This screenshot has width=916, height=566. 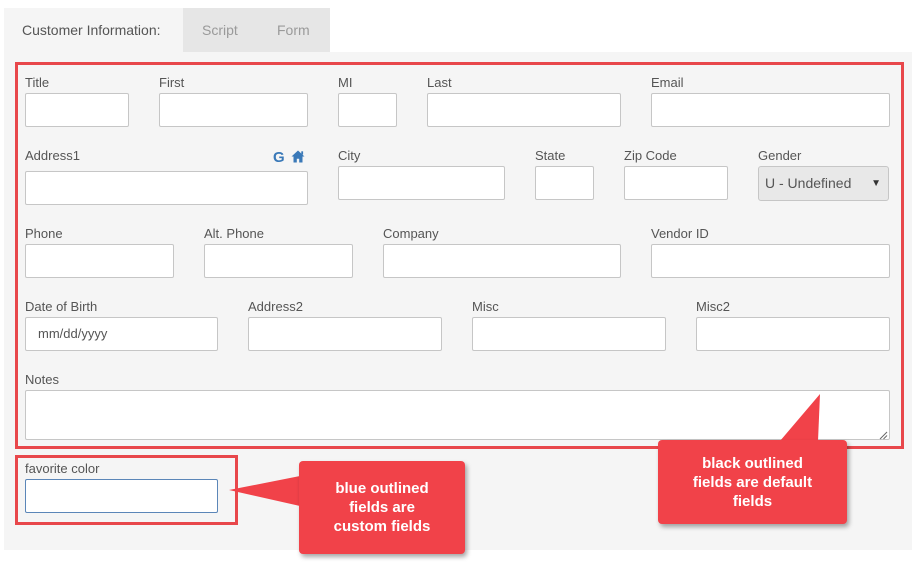 I want to click on custom-fields-callout: blue outlined fields are custom fields, so click(x=382, y=507).